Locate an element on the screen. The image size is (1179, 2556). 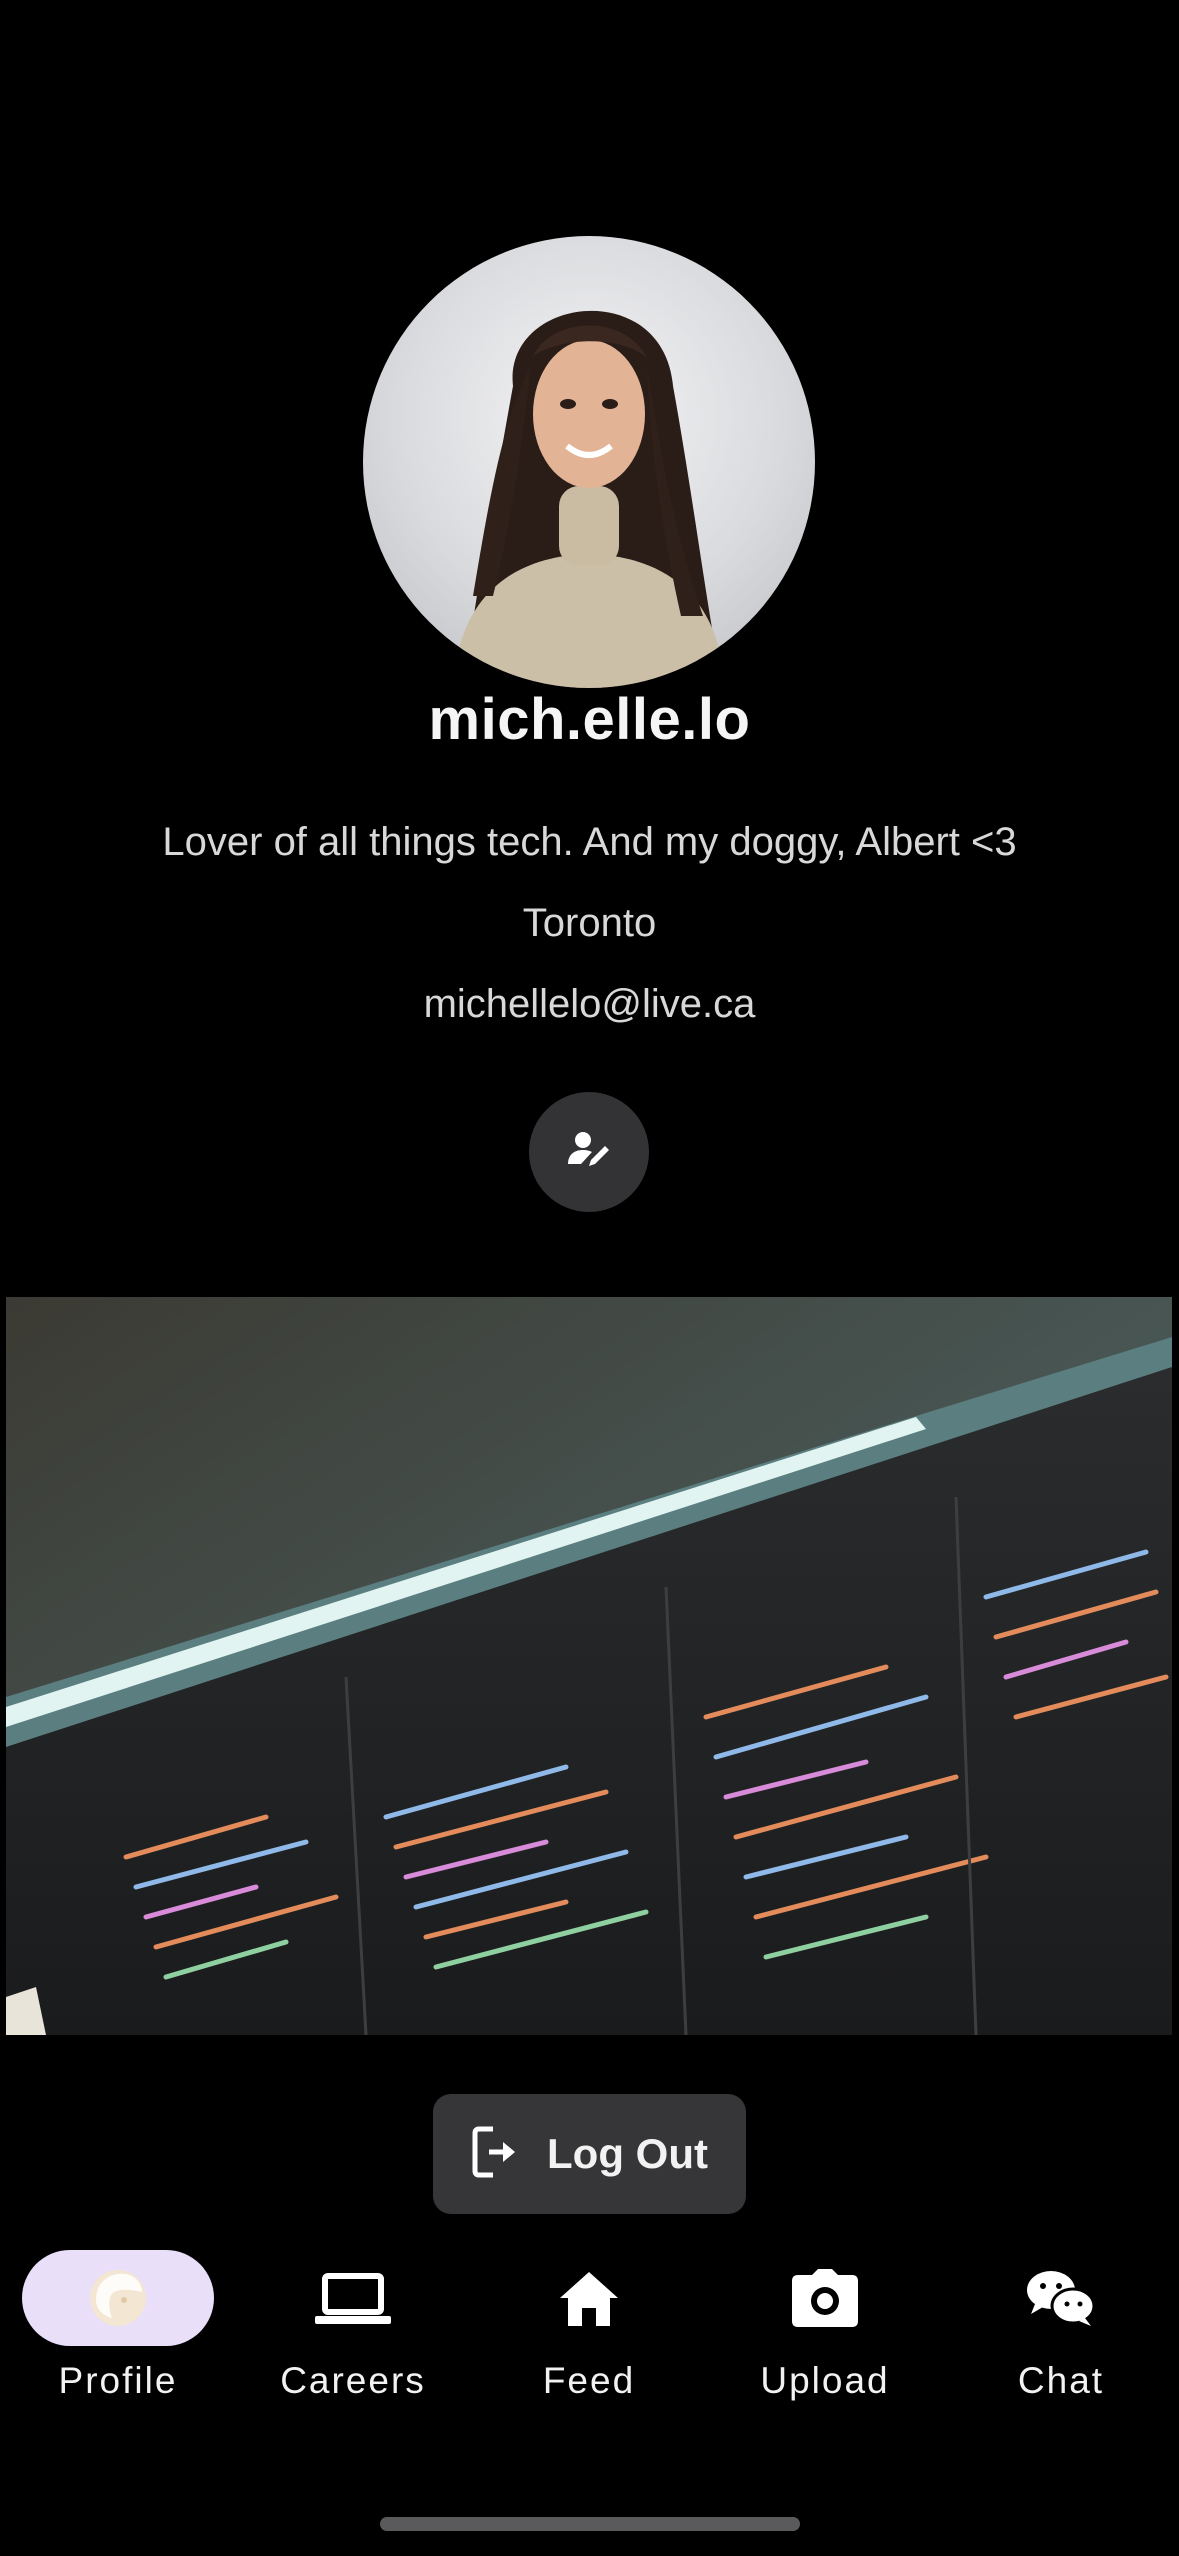
tab-label: Feed is located at coordinates (589, 2380).